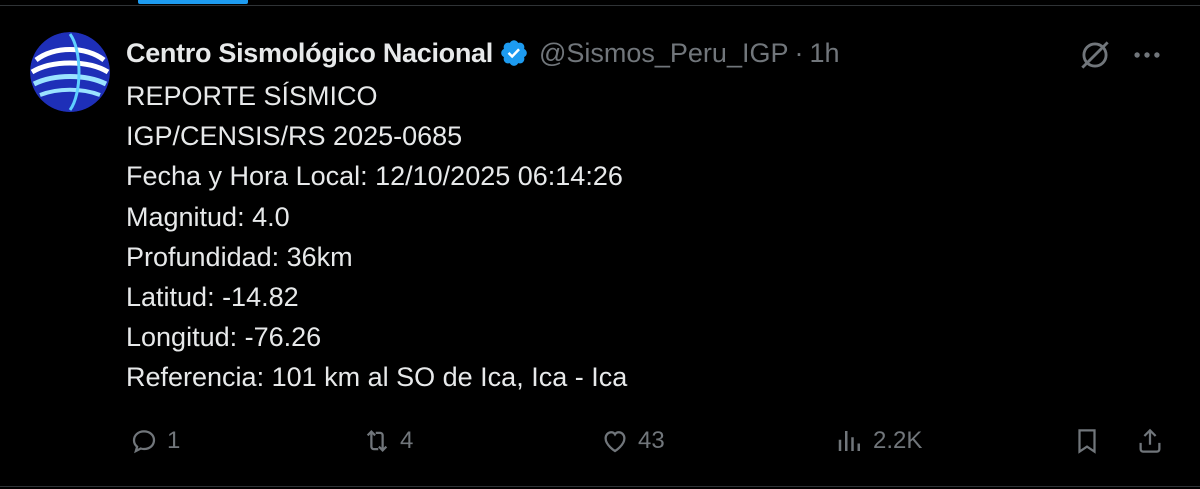 The height and width of the screenshot is (489, 1200). What do you see at coordinates (632, 441) in the screenshot?
I see `like-button: 43` at bounding box center [632, 441].